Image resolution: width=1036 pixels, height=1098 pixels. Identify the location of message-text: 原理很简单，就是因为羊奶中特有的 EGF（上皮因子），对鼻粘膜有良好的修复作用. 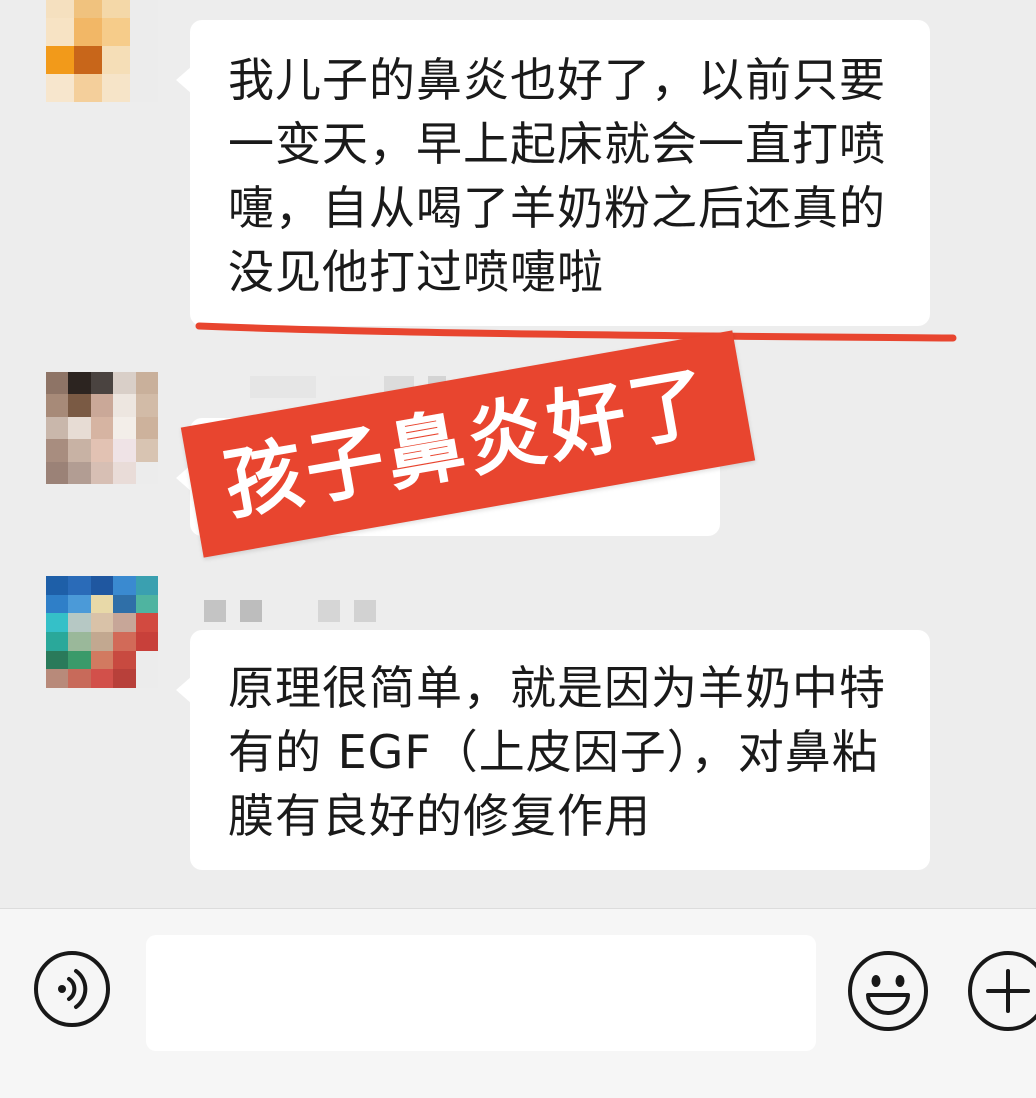
(557, 752).